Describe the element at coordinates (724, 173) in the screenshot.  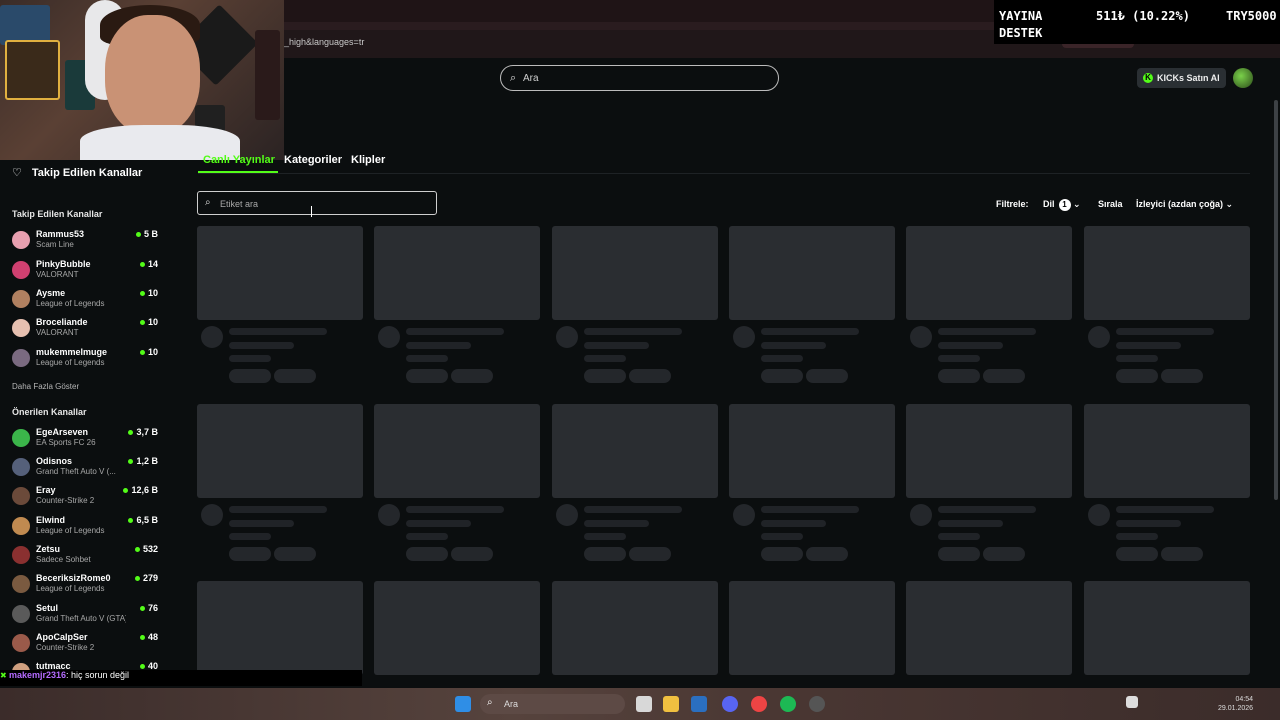
I see `tab-divider` at that location.